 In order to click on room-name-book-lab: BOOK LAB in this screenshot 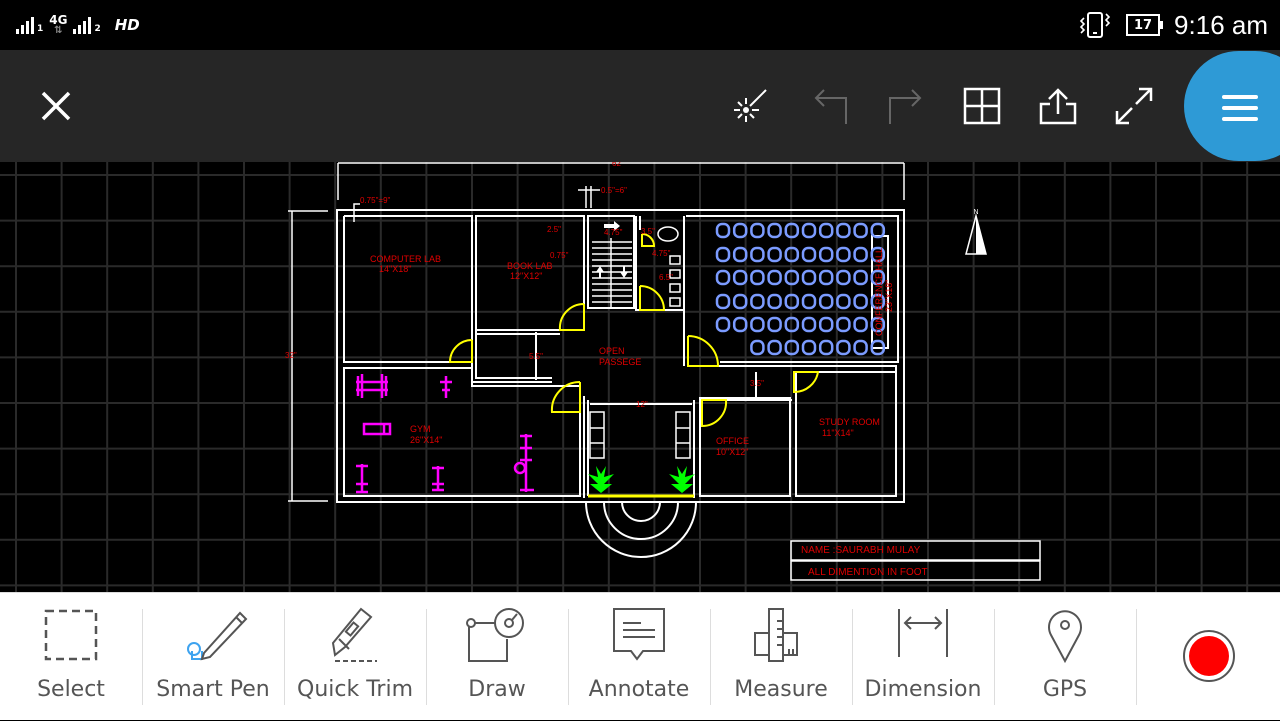, I will do `click(530, 266)`.